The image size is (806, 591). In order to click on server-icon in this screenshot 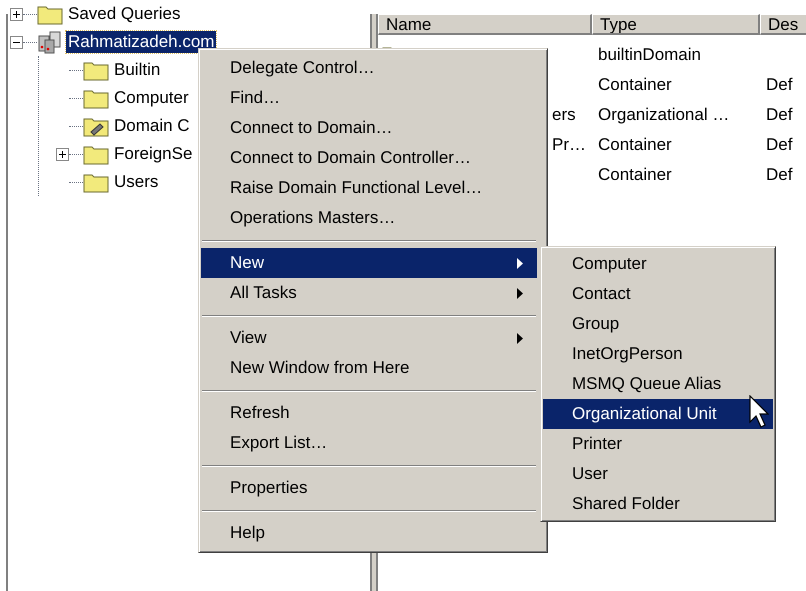, I will do `click(50, 42)`.